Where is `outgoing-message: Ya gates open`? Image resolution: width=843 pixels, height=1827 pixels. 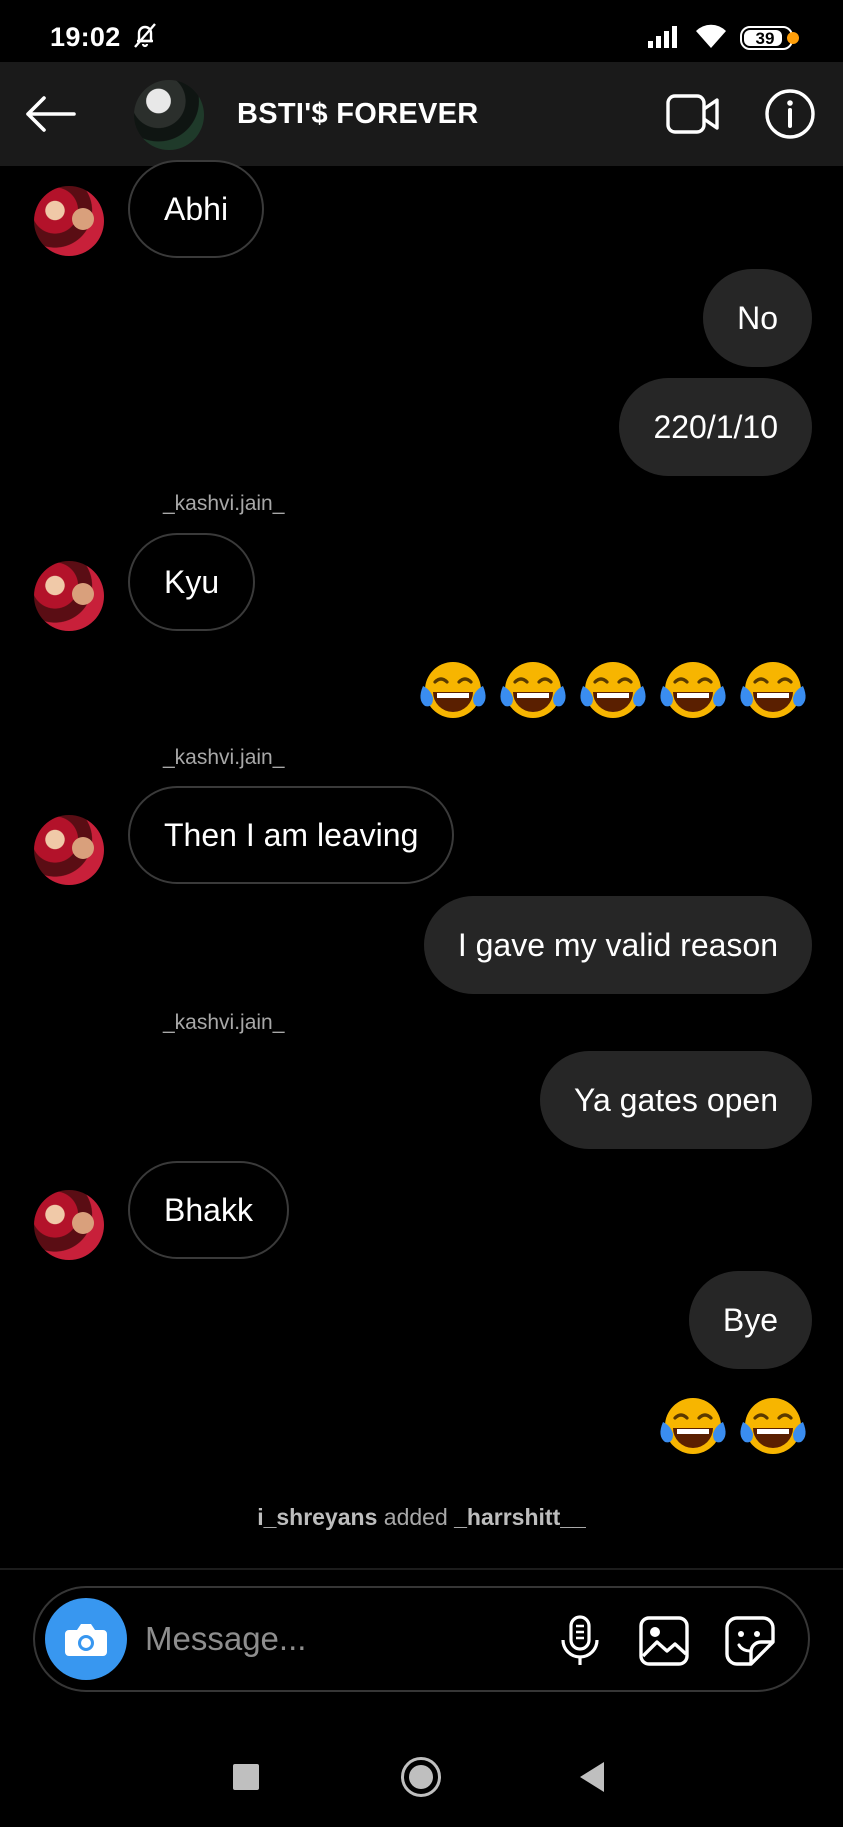
outgoing-message: Ya gates open is located at coordinates (675, 1100).